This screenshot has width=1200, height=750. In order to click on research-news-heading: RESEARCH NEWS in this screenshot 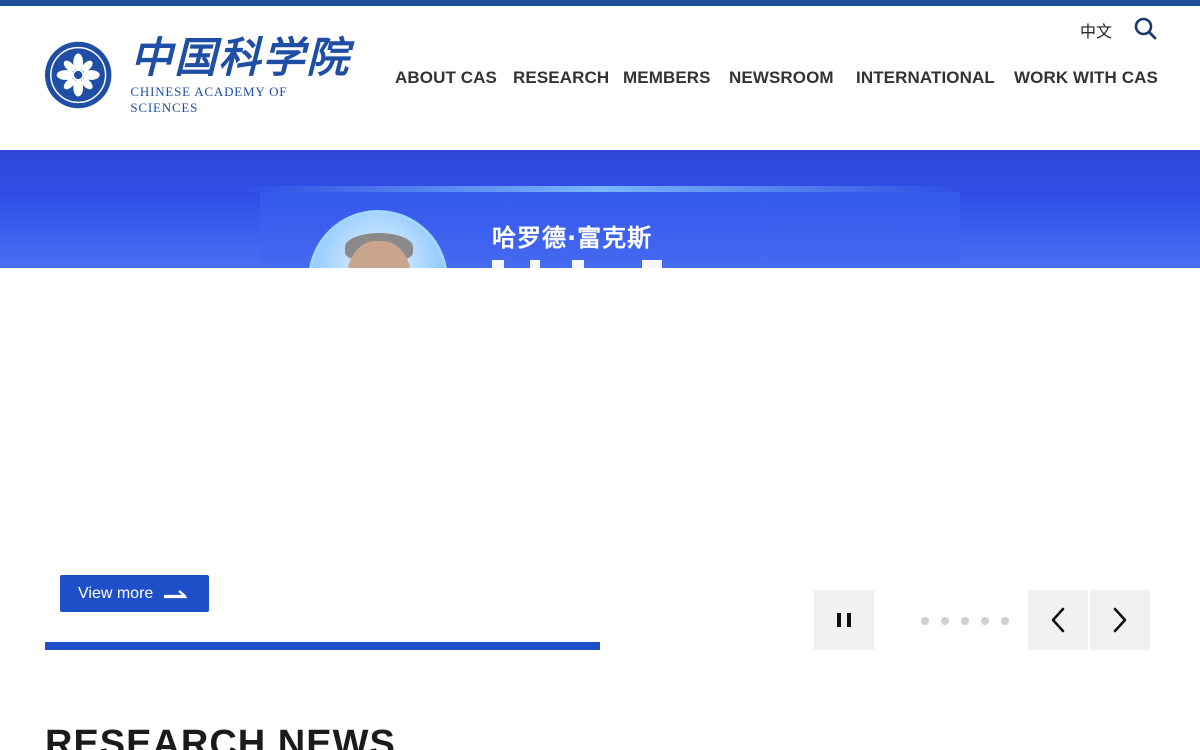, I will do `click(220, 736)`.